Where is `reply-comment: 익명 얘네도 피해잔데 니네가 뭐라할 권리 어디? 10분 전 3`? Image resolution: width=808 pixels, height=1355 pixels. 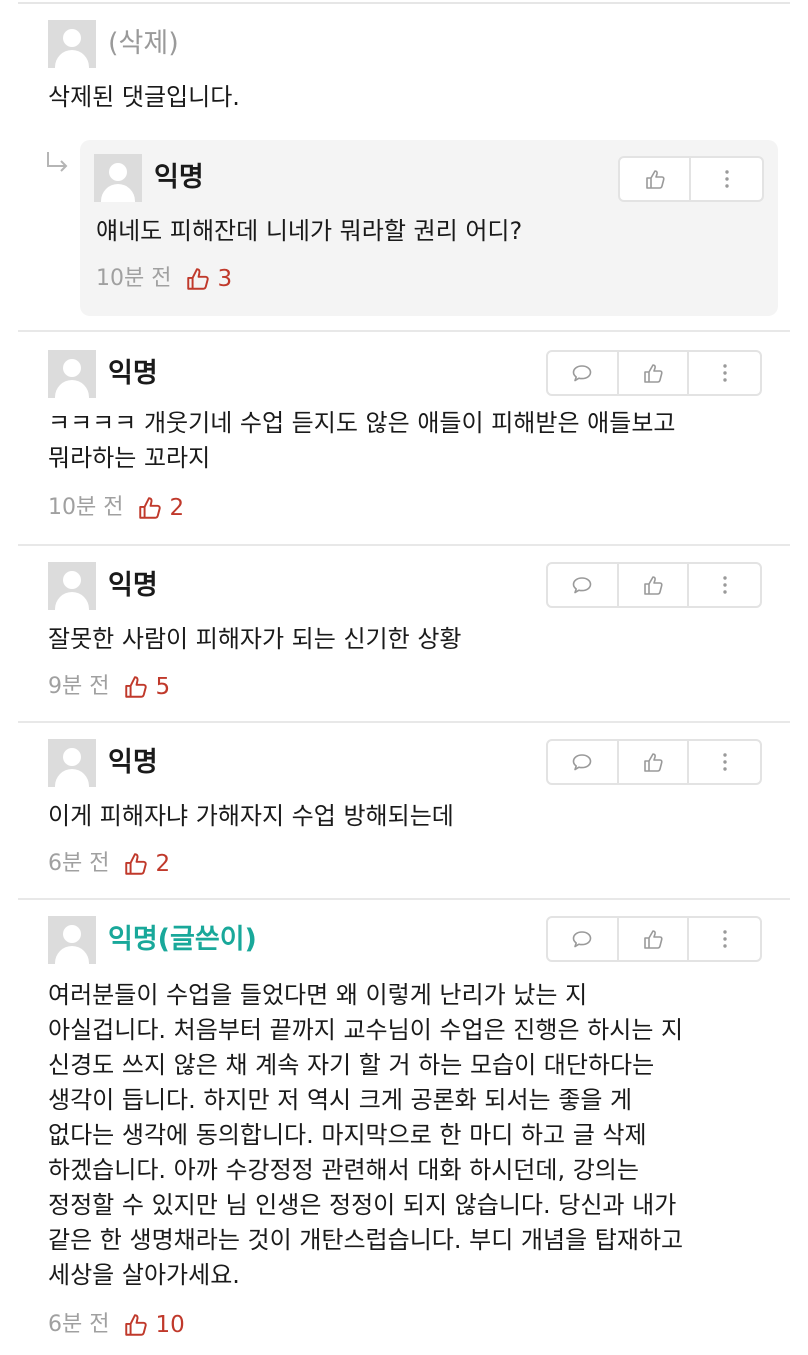
reply-comment: 익명 얘네도 피해잔데 니네가 뭐라할 권리 어디? 10분 전 3 is located at coordinates (429, 228).